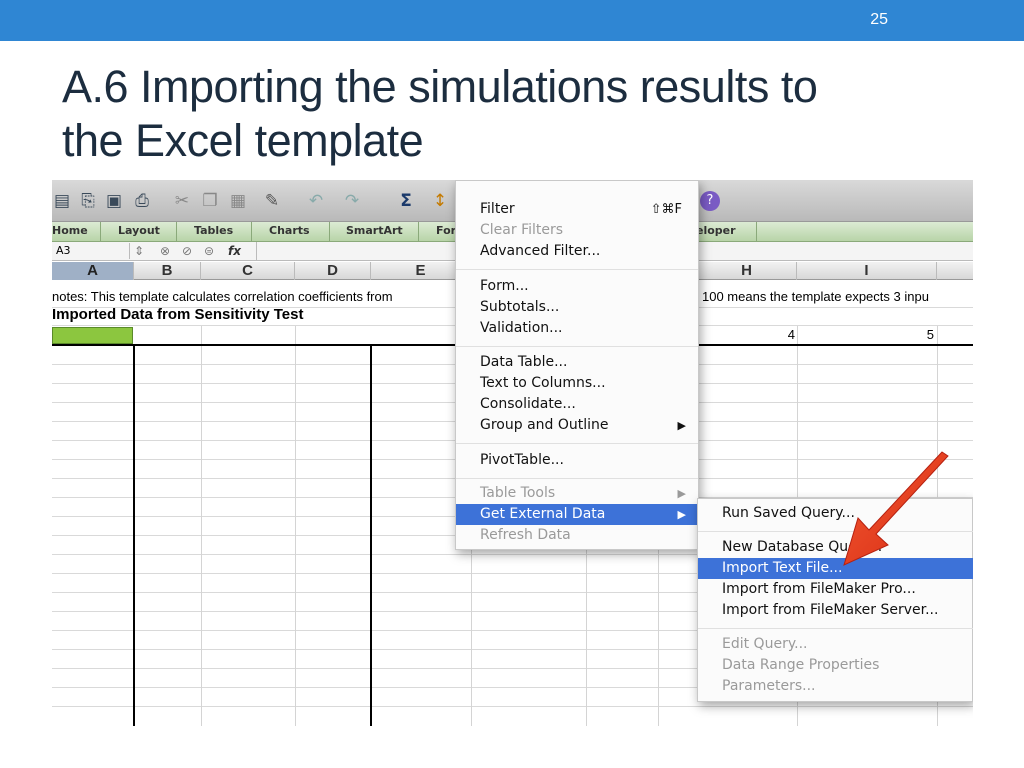 The image size is (1024, 768). Describe the element at coordinates (879, 19) in the screenshot. I see `slide-number: 25` at that location.